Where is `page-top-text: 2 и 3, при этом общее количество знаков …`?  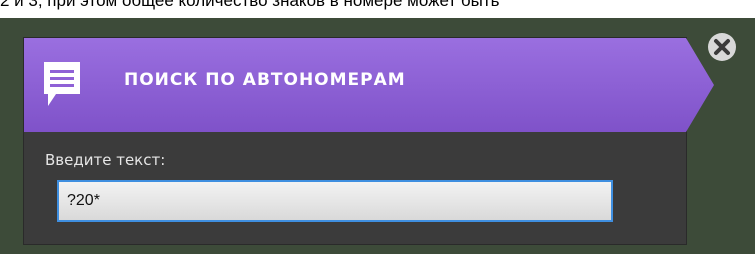 page-top-text: 2 и 3, при этом общее количество знаков … is located at coordinates (250, 5).